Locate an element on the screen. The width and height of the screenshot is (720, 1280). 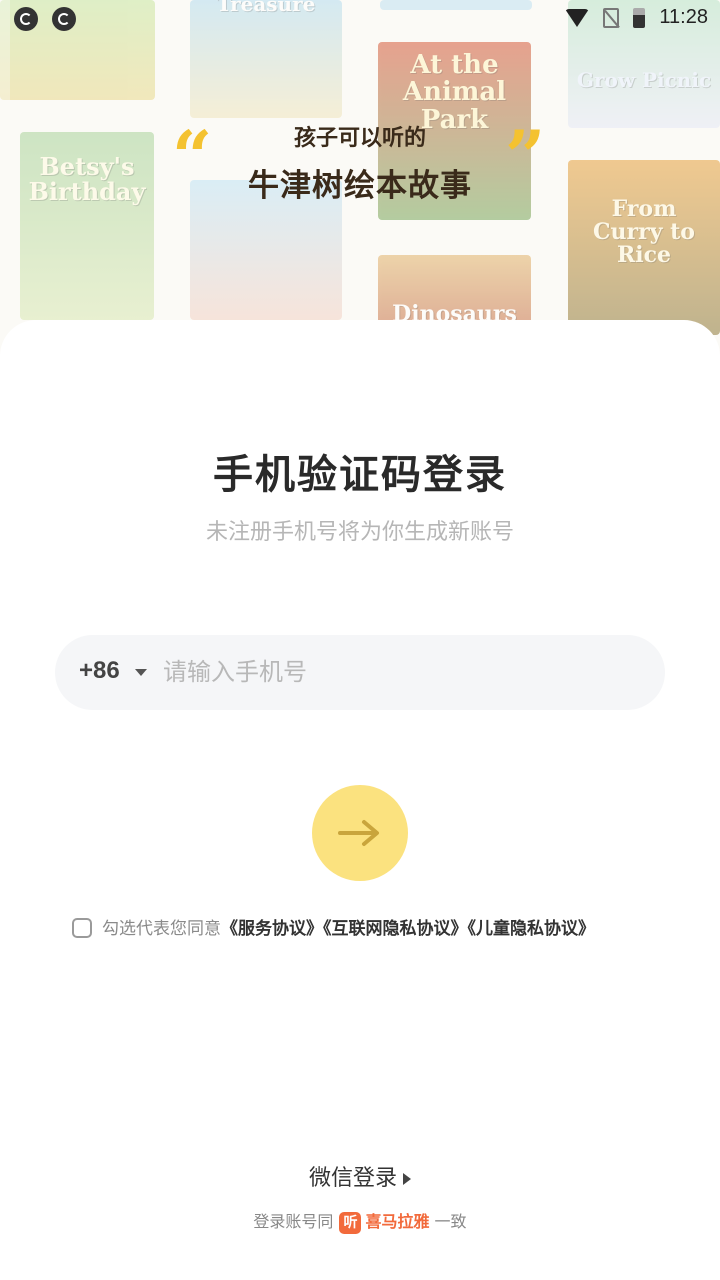
login-subtitle: 未注册手机号将为你生成新账号 is located at coordinates (359, 532).